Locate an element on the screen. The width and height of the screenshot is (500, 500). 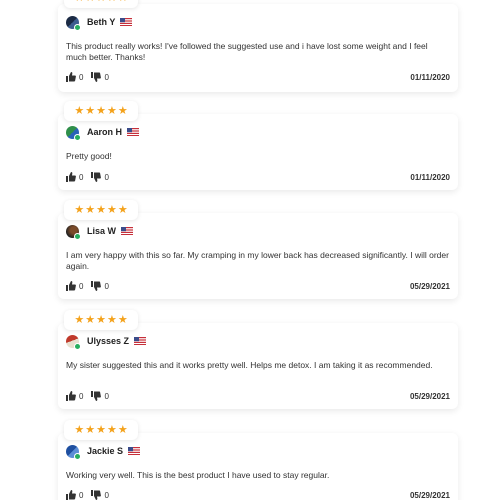
reviewer-name: Jackie S is located at coordinates (105, 451).